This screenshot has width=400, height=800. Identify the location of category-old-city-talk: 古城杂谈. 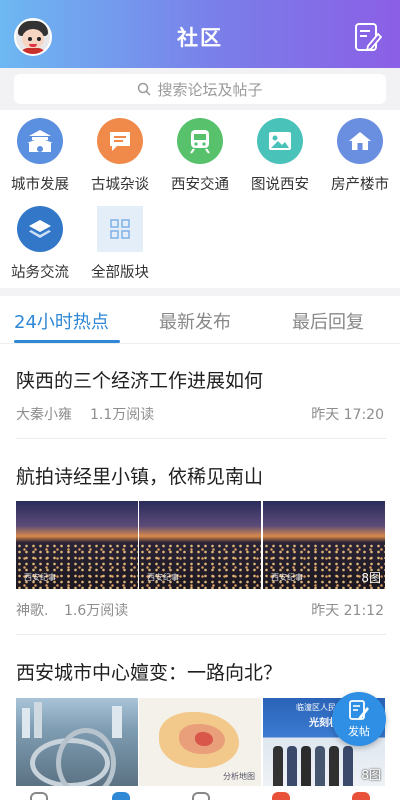
(120, 152).